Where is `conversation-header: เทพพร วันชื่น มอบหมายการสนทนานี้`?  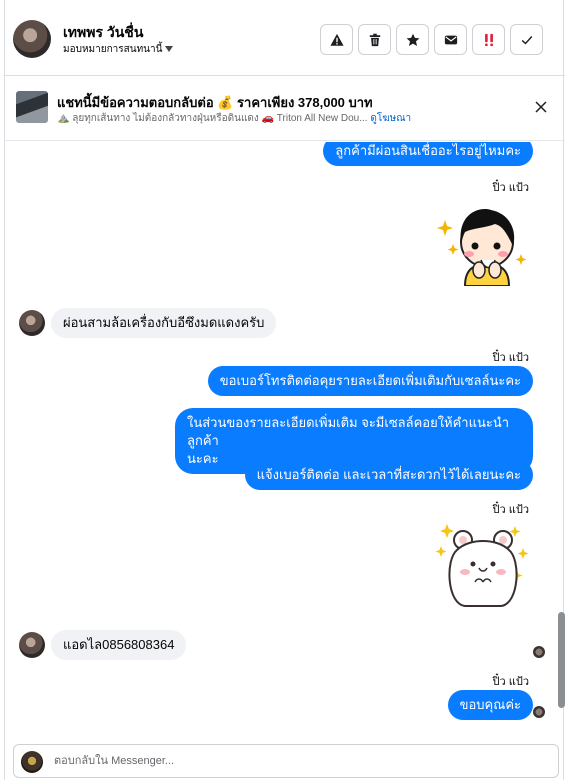
conversation-header: เทพพร วันชื่น มอบหมายการสนทนานี้ is located at coordinates (285, 38).